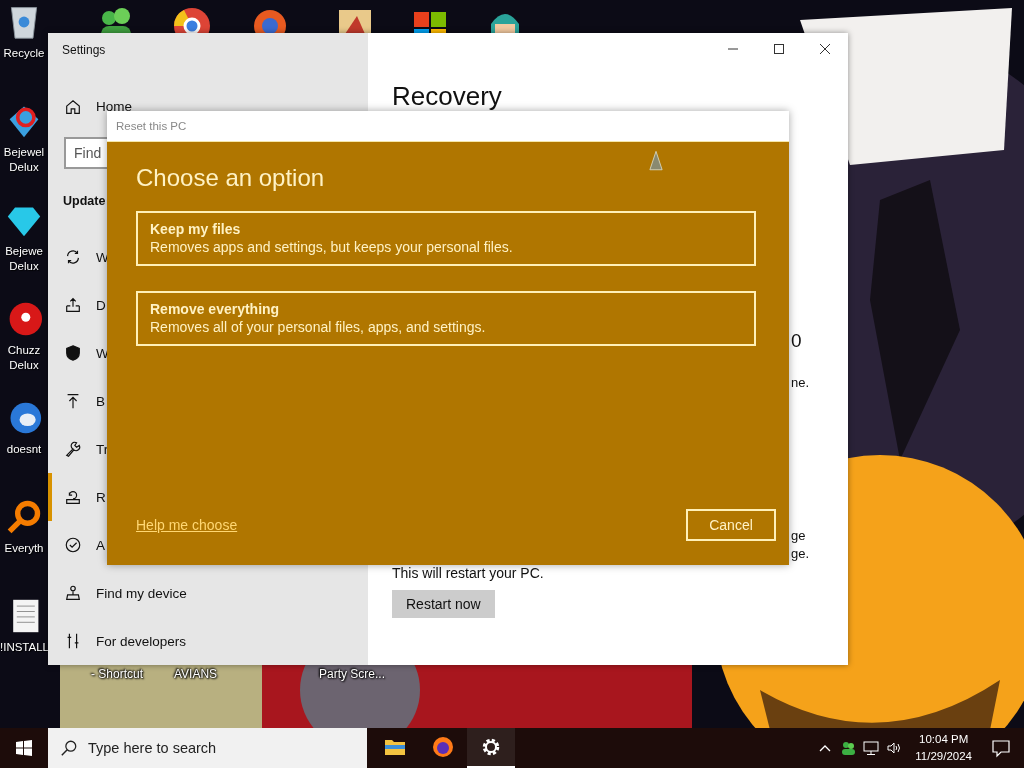  What do you see at coordinates (84, 201) in the screenshot?
I see `section-heading: Update` at bounding box center [84, 201].